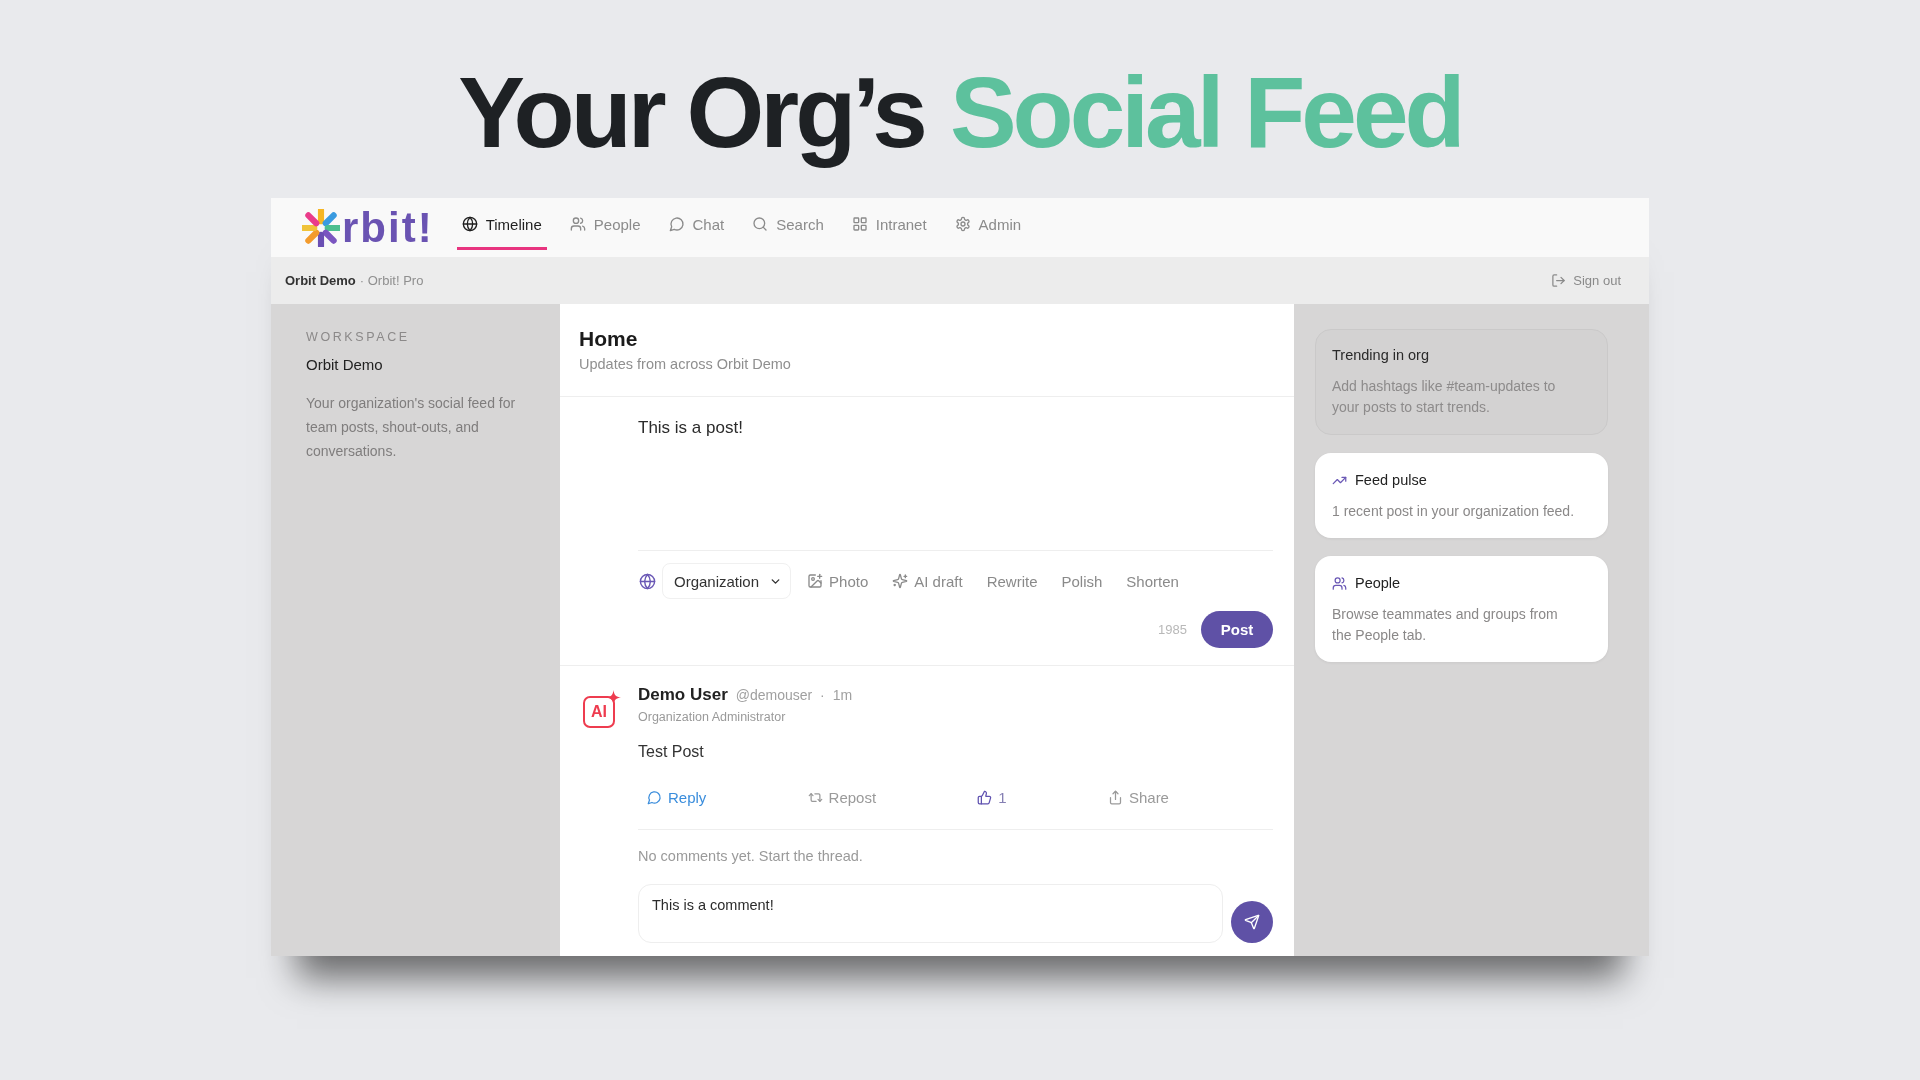  I want to click on card-text: Browse teammates and groups from the People tab., so click(1445, 625).